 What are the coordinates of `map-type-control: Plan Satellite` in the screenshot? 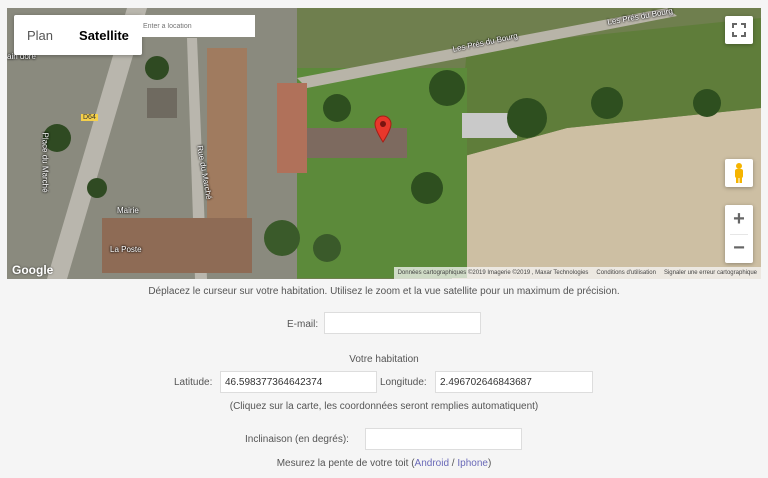 It's located at (78, 35).